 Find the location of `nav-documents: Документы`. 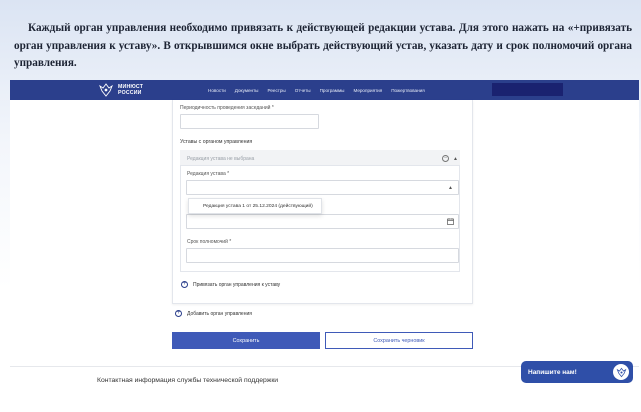

nav-documents: Документы is located at coordinates (247, 90).